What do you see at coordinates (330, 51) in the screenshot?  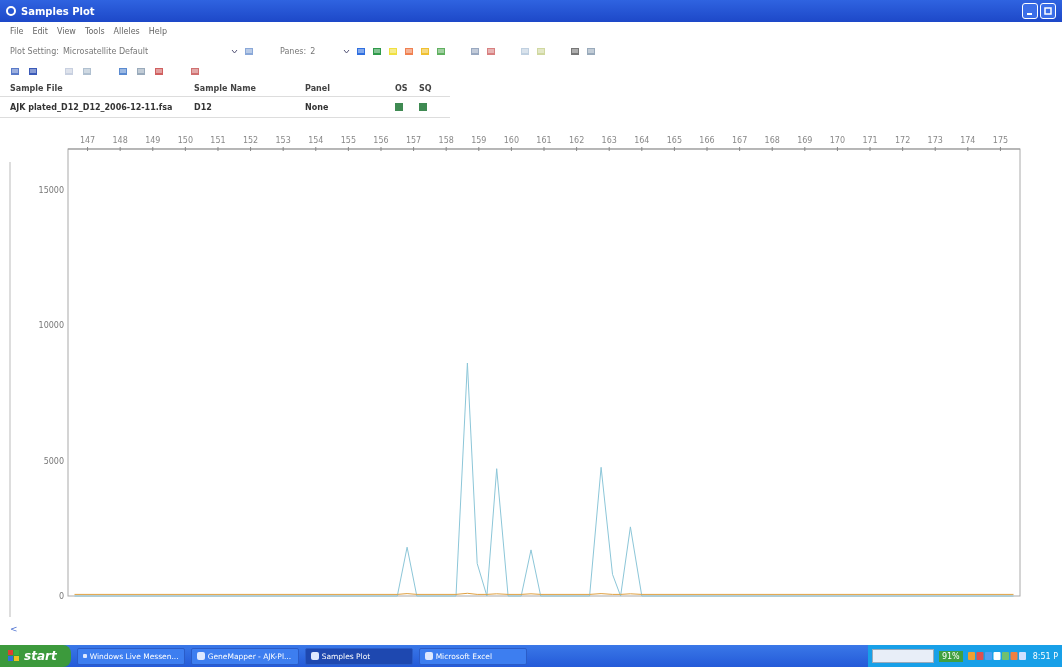 I see `panes-dropdown: 2` at bounding box center [330, 51].